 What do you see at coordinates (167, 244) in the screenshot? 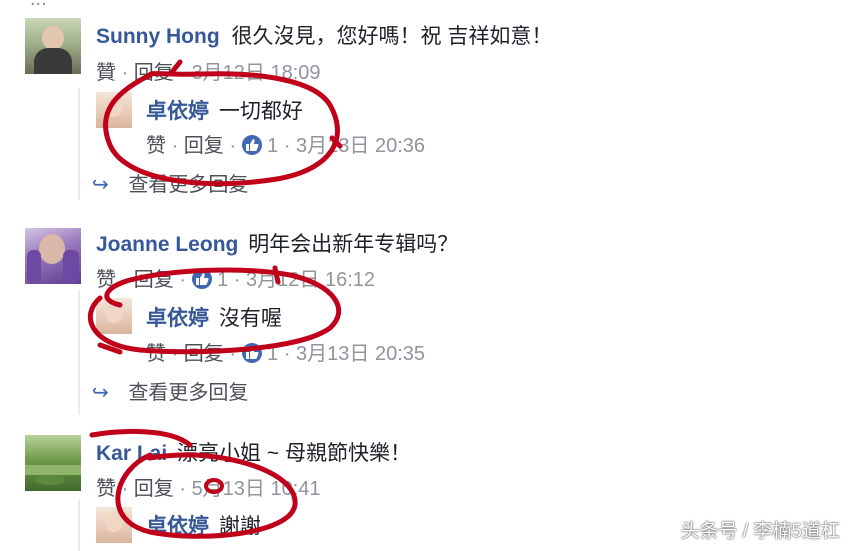
I see `commenter-name: Joanne Leong` at bounding box center [167, 244].